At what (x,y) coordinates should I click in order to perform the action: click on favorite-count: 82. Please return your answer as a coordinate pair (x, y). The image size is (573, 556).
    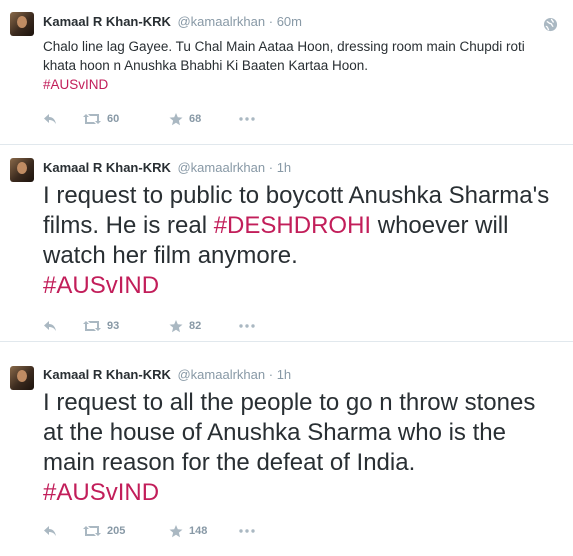
    Looking at the image, I should click on (195, 326).